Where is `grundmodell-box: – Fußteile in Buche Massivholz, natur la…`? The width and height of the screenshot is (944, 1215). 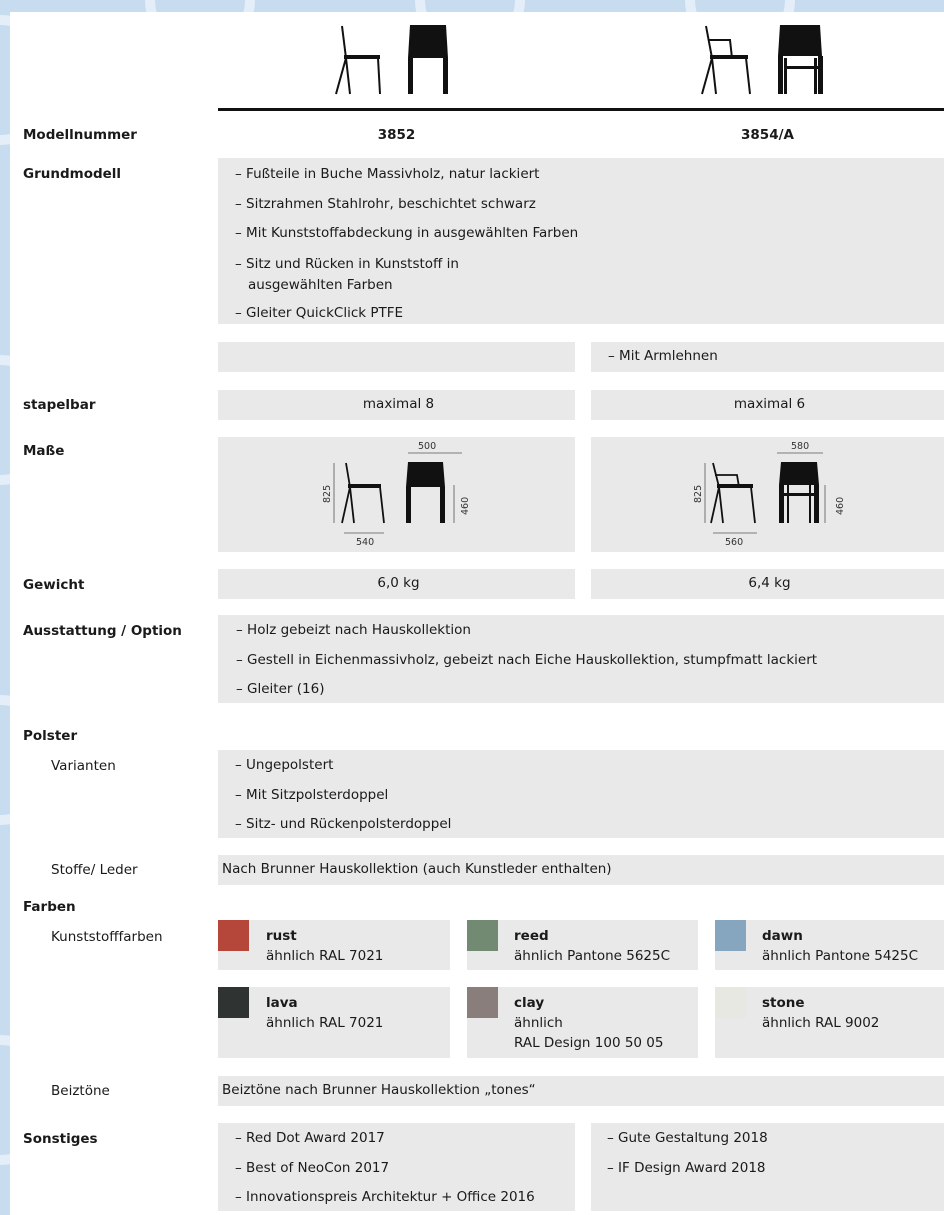 grundmodell-box: – Fußteile in Buche Massivholz, natur la… is located at coordinates (581, 241).